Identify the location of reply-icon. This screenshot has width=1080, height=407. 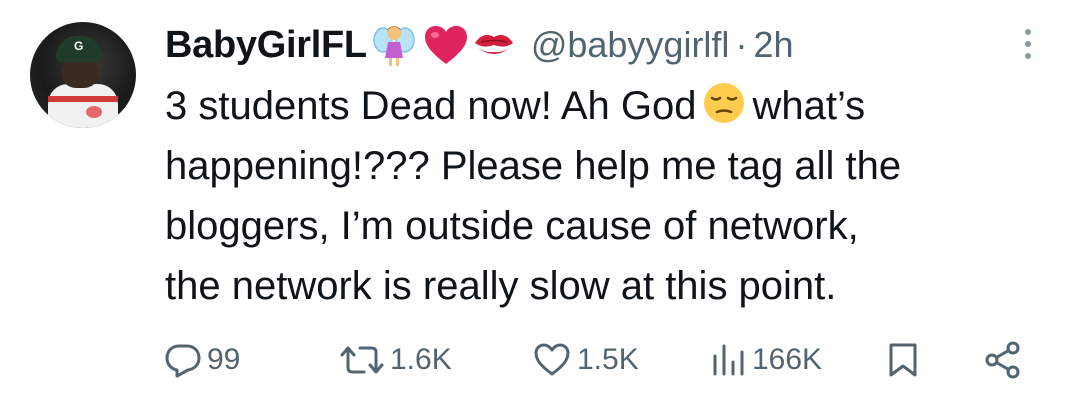
(183, 361).